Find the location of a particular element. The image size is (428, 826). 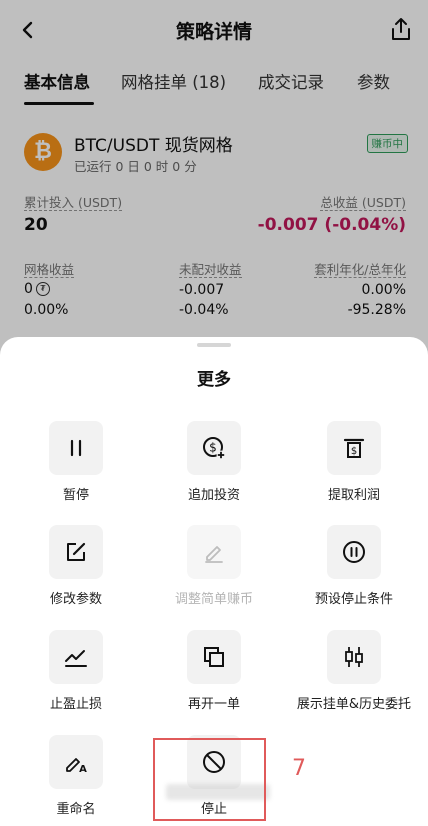

copy-icon is located at coordinates (214, 657).